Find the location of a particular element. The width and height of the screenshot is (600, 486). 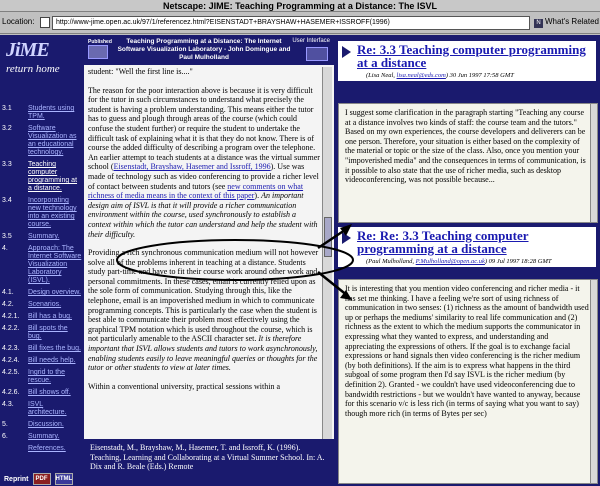

toc-link: Bill needs help. is located at coordinates (55, 361).